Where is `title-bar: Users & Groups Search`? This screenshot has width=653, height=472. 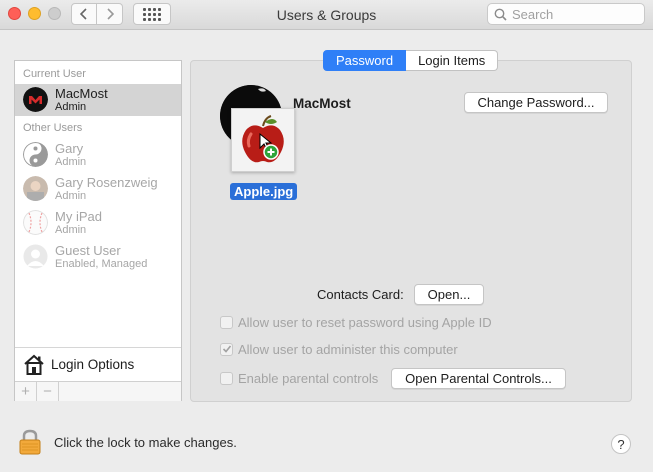
title-bar: Users & Groups Search is located at coordinates (326, 15).